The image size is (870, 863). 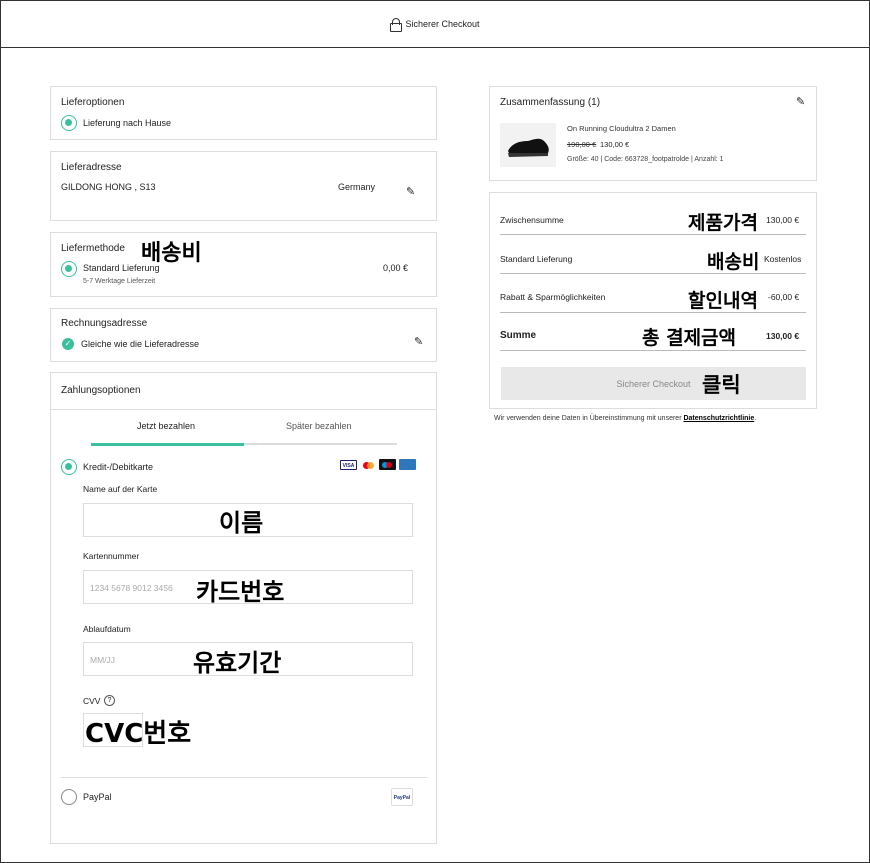 I want to click on paypal-divider, so click(x=244, y=777).